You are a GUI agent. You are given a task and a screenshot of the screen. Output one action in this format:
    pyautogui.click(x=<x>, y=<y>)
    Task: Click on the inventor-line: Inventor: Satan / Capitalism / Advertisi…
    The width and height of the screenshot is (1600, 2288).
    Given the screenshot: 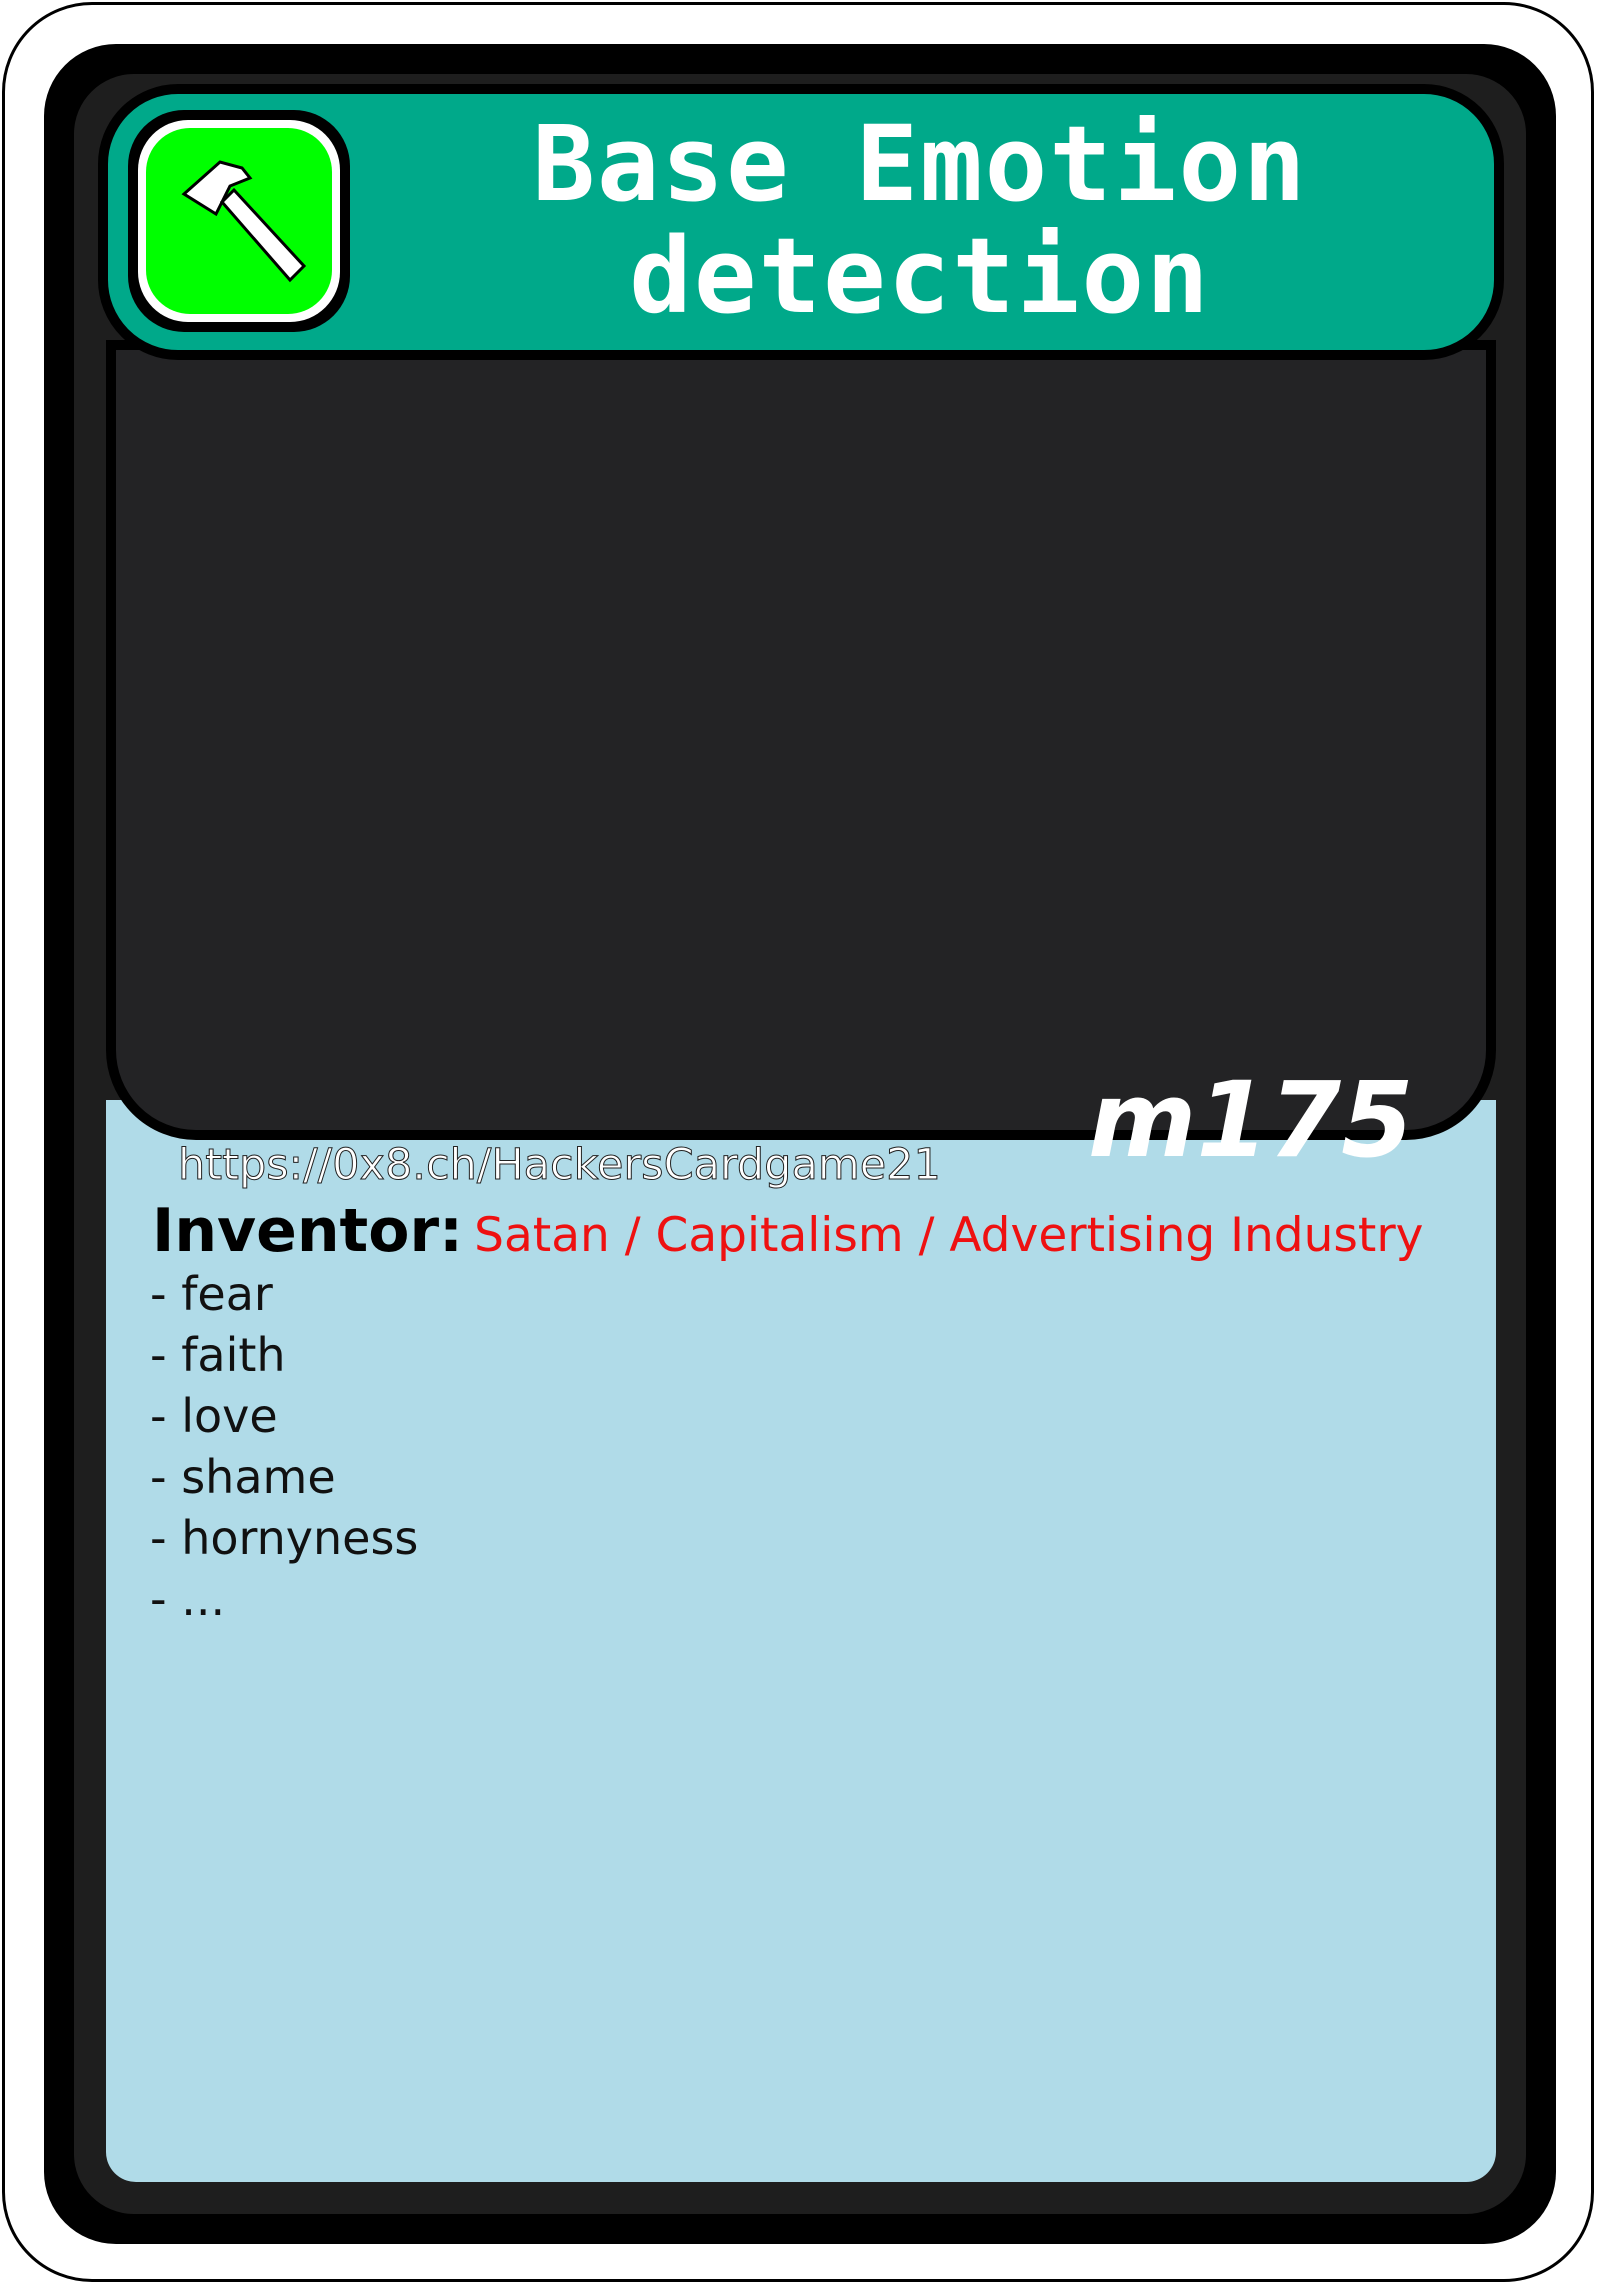 What is the action you would take?
    pyautogui.click(x=822, y=1231)
    